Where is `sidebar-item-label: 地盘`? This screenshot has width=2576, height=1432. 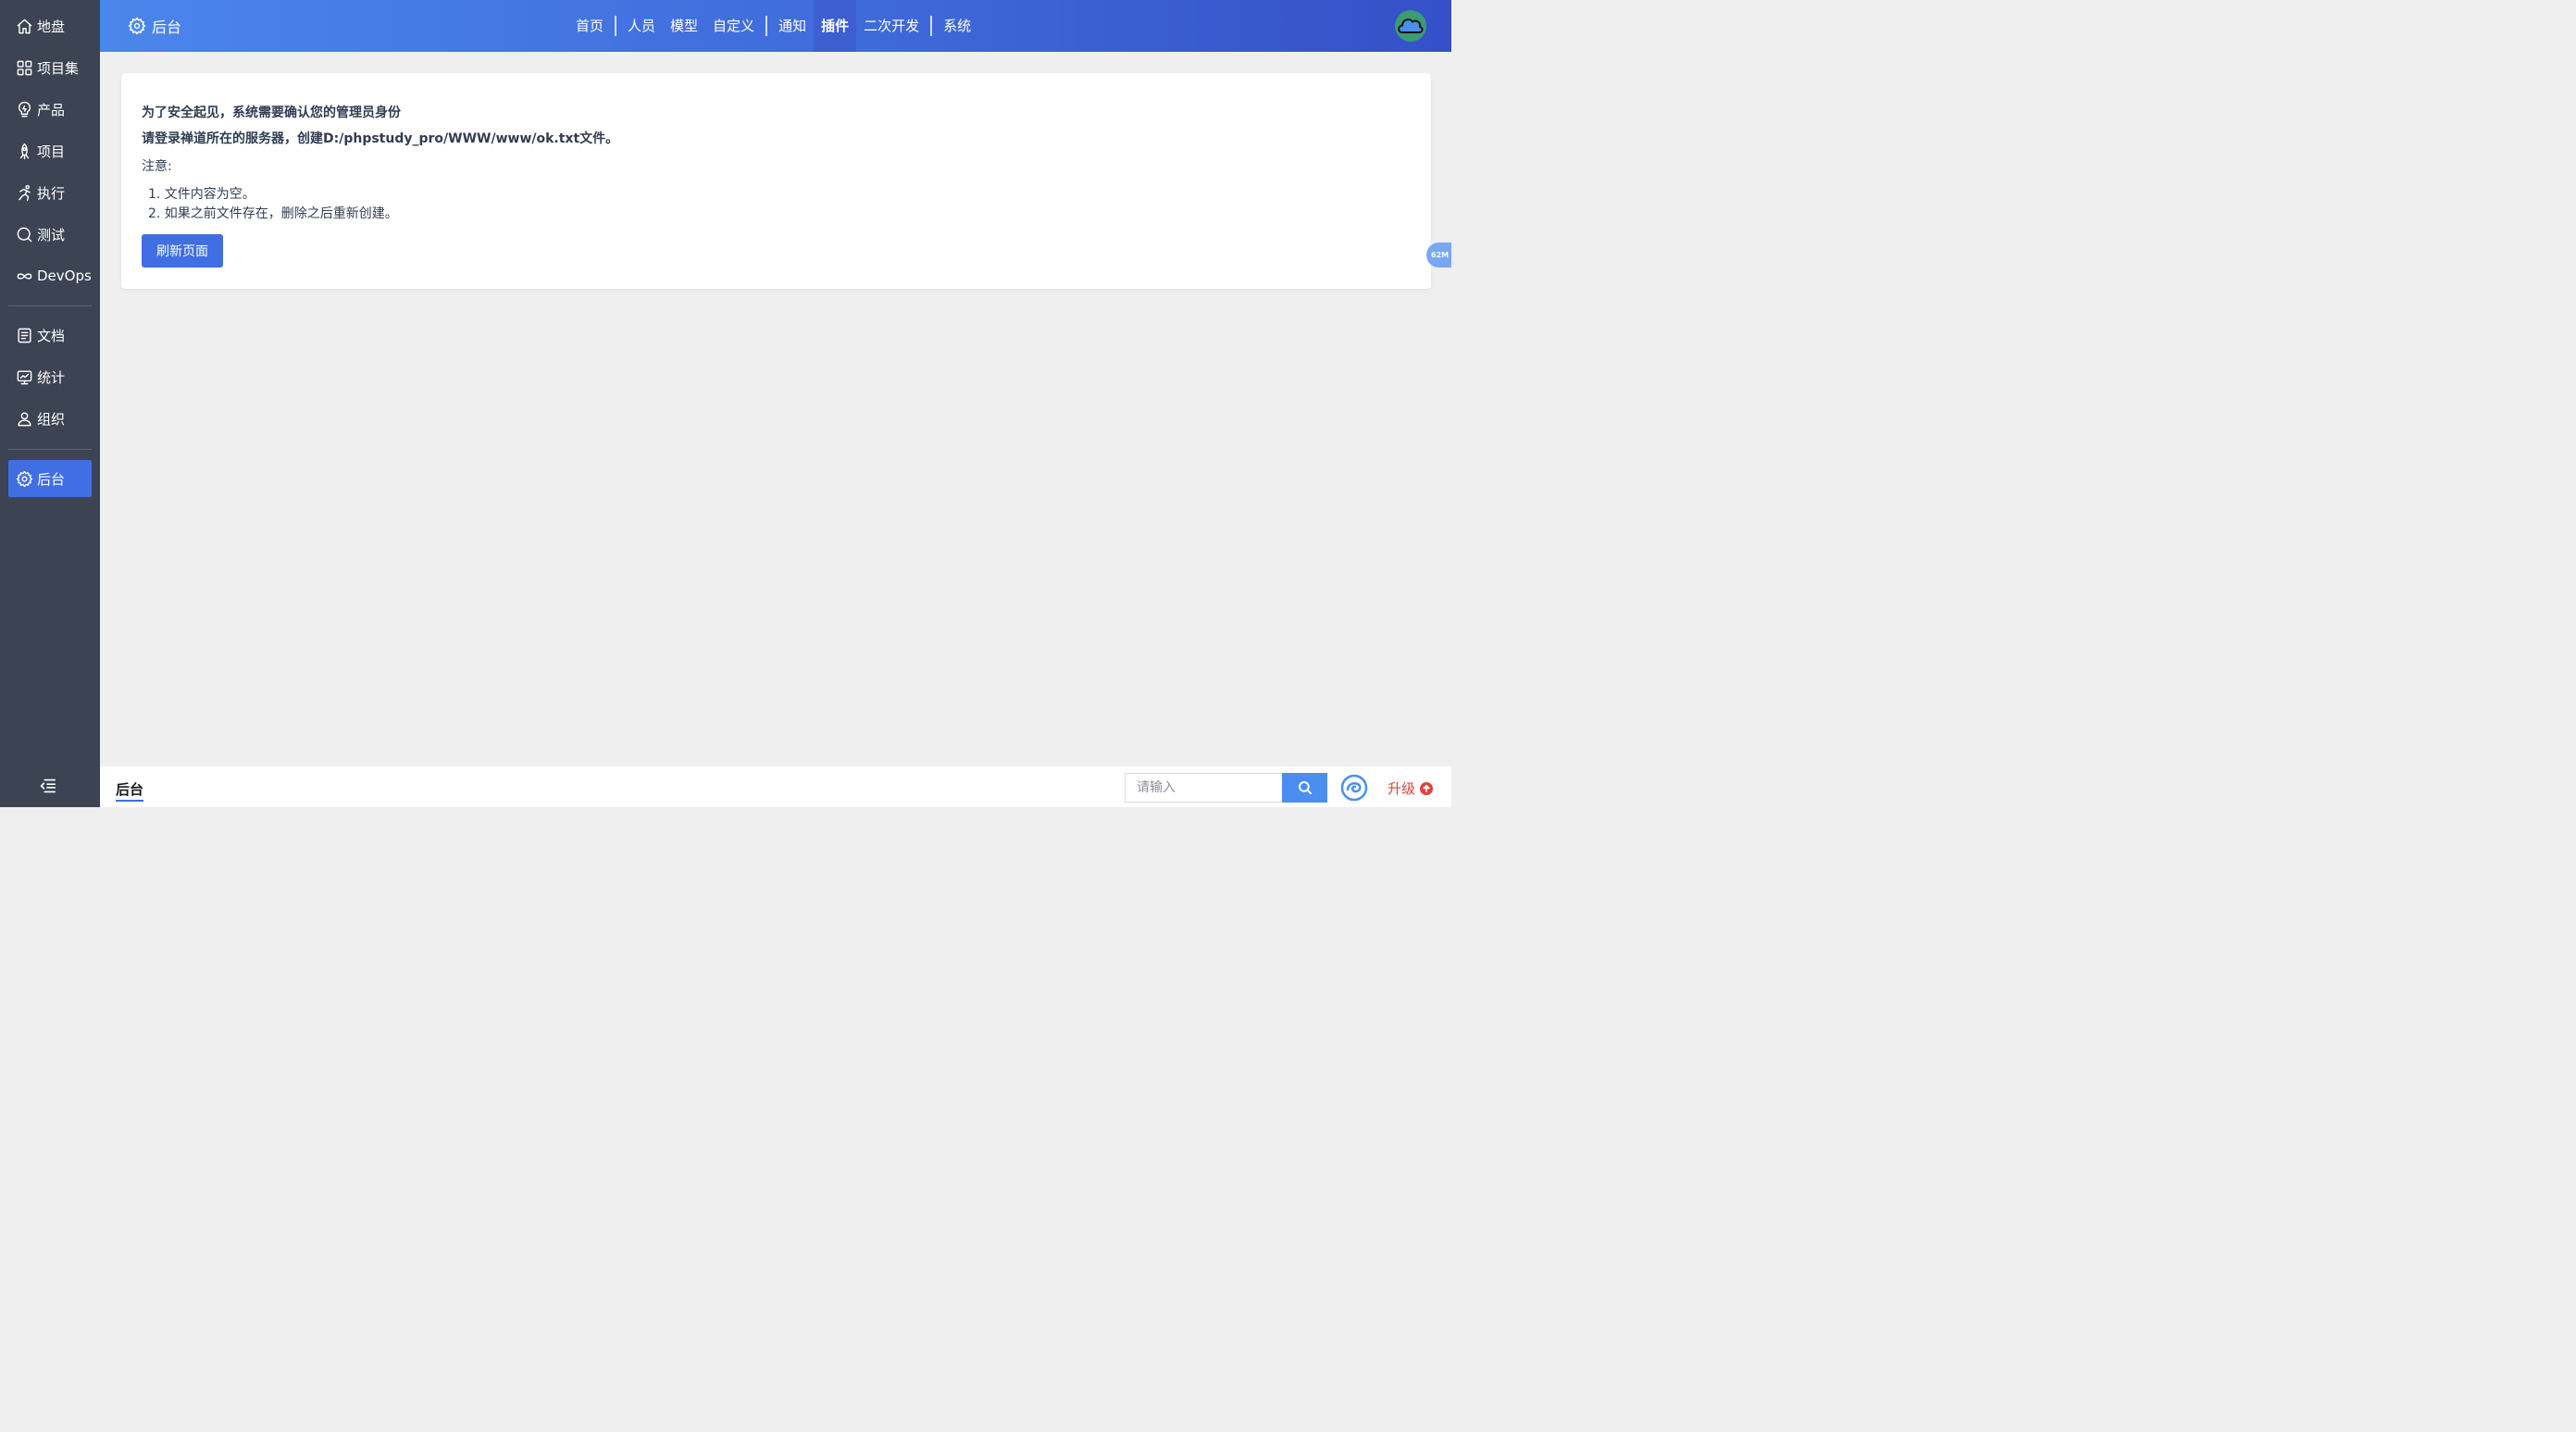
sidebar-item-label: 地盘 is located at coordinates (51, 26).